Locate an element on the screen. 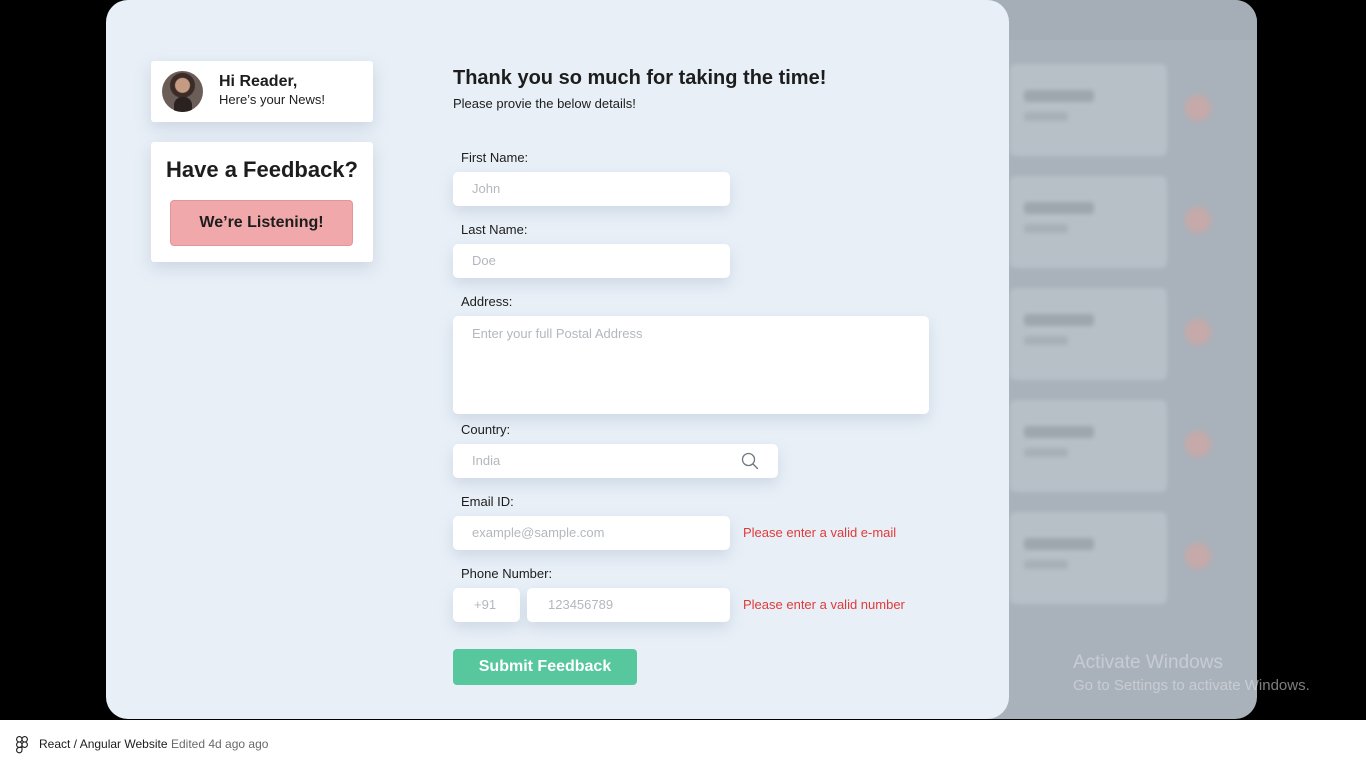 The height and width of the screenshot is (768, 1366). feedback-card: Have a Feedback? We’re Listening! is located at coordinates (262, 202).